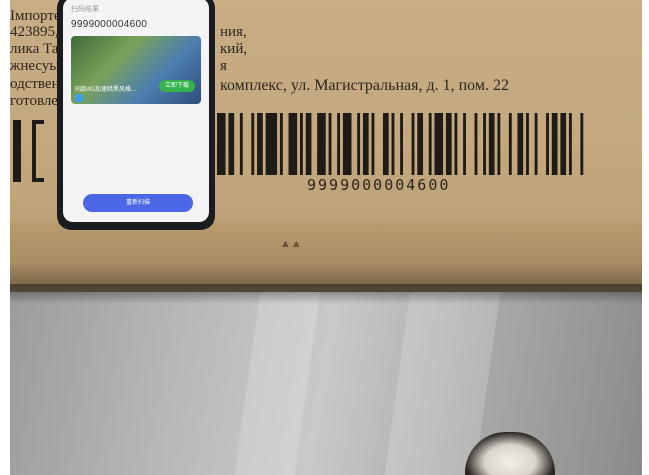  What do you see at coordinates (176, 86) in the screenshot?
I see `download-button: 立即下载` at bounding box center [176, 86].